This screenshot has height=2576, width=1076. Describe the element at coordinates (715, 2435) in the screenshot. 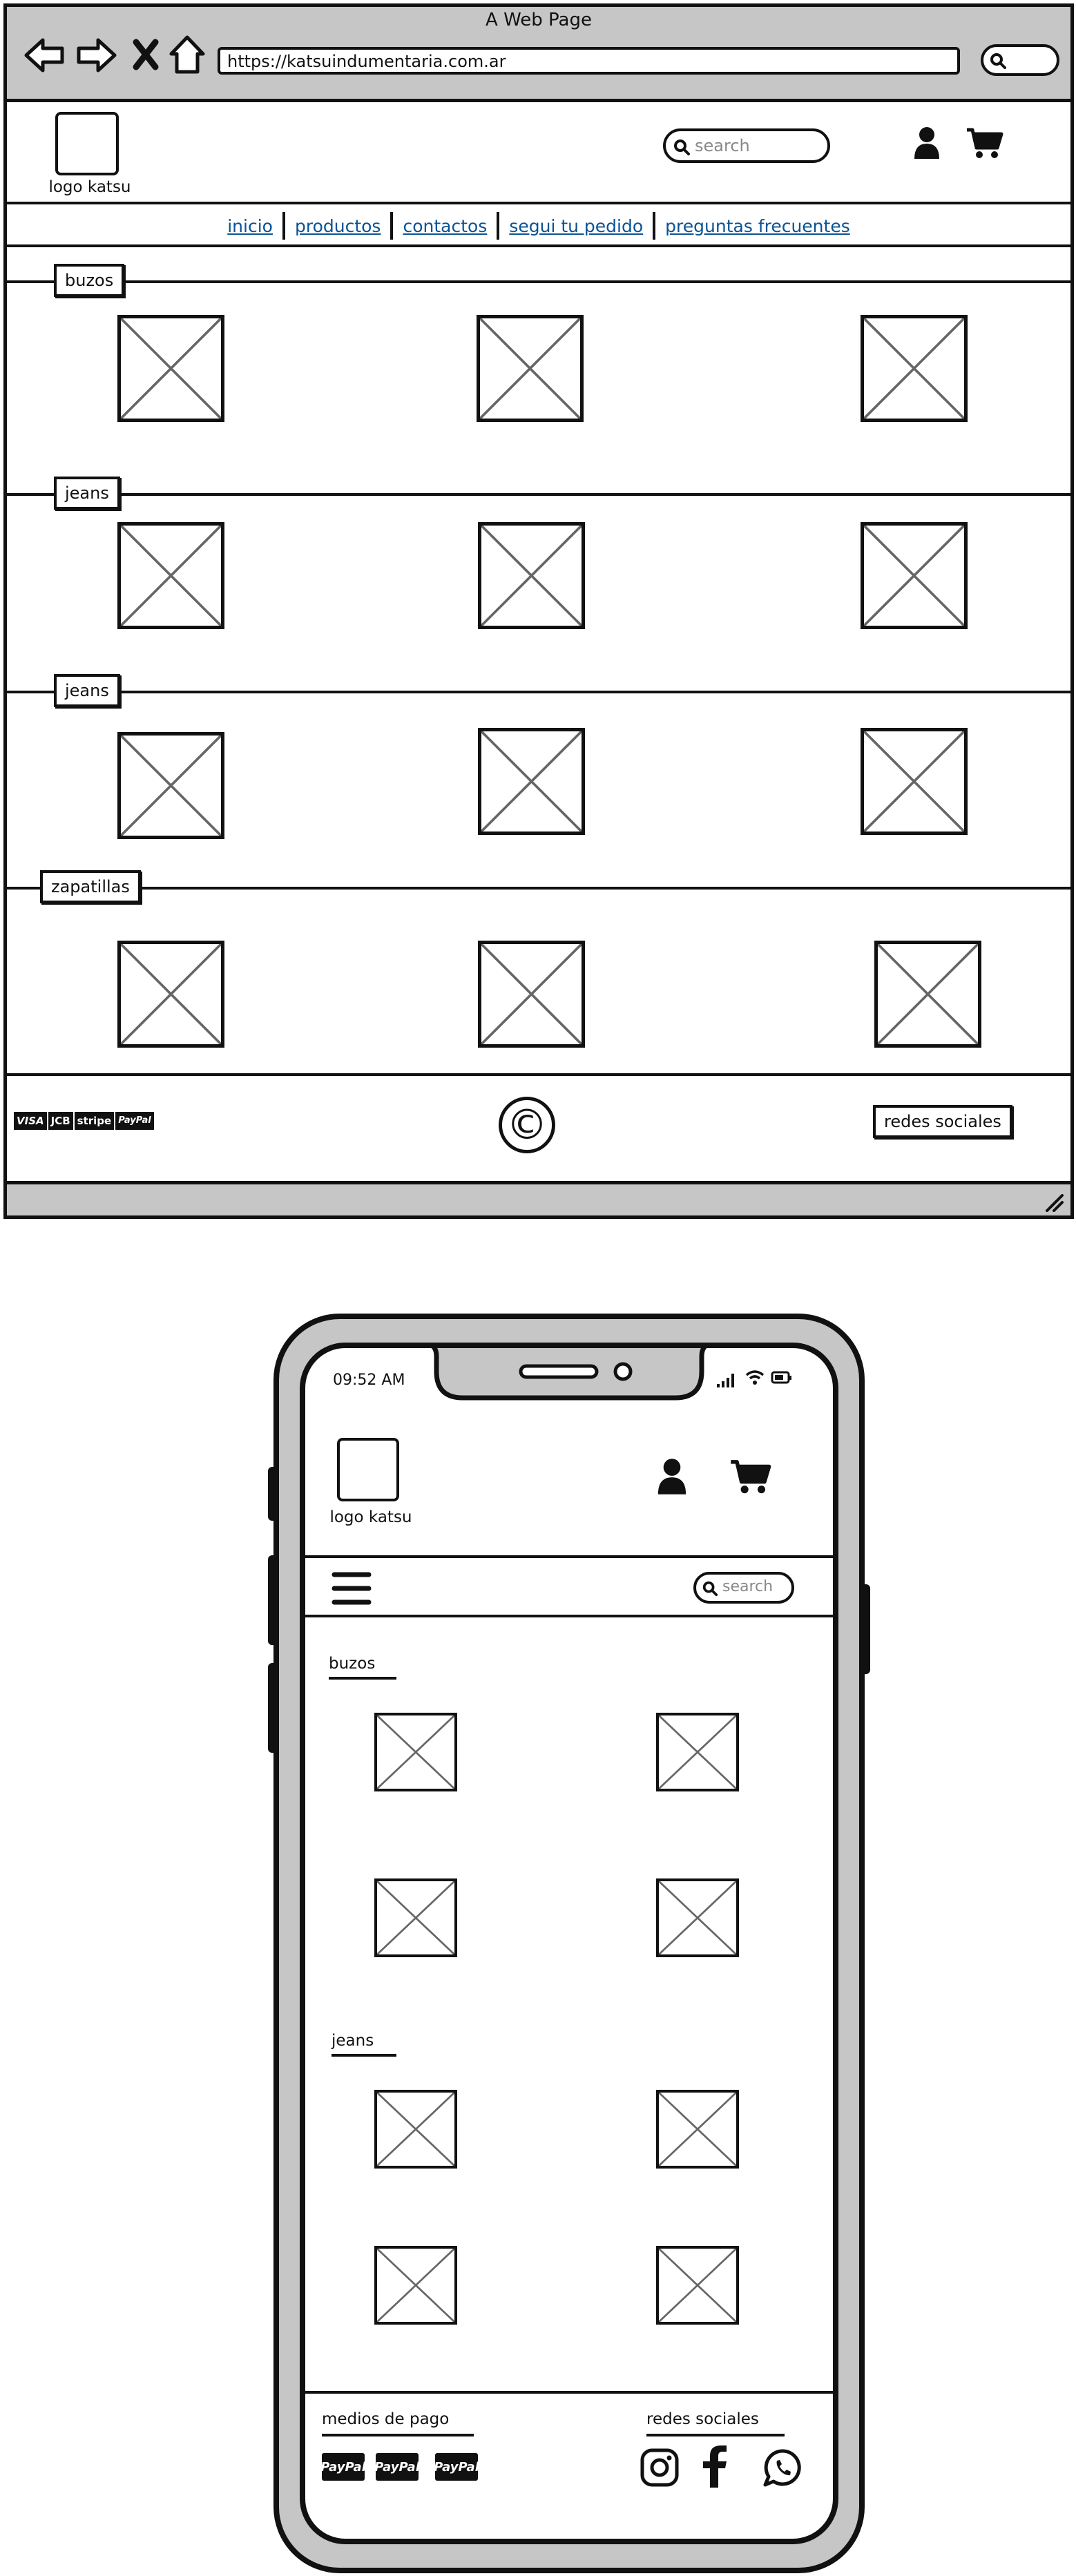

I see `social-title-underline` at that location.